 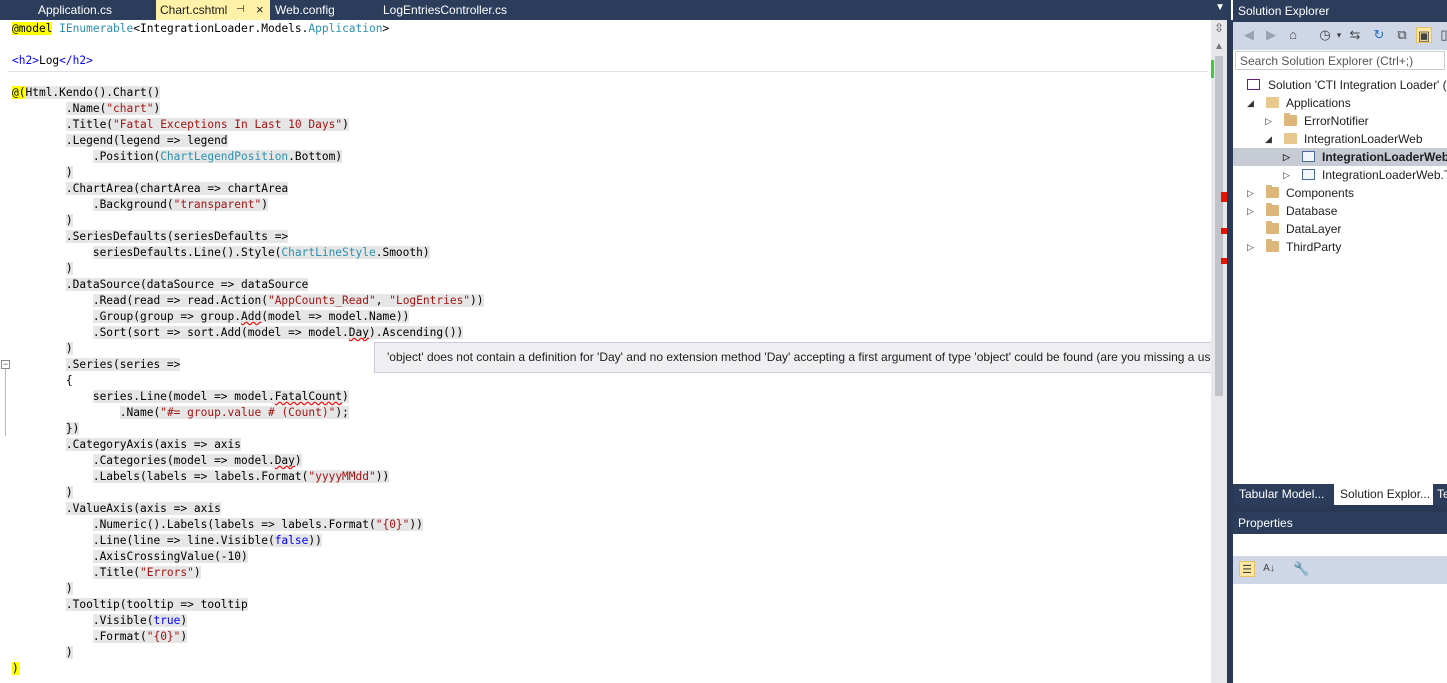 What do you see at coordinates (217, 156) in the screenshot?
I see `code-line-7: .Position(ChartLegendPosition.Bottom)` at bounding box center [217, 156].